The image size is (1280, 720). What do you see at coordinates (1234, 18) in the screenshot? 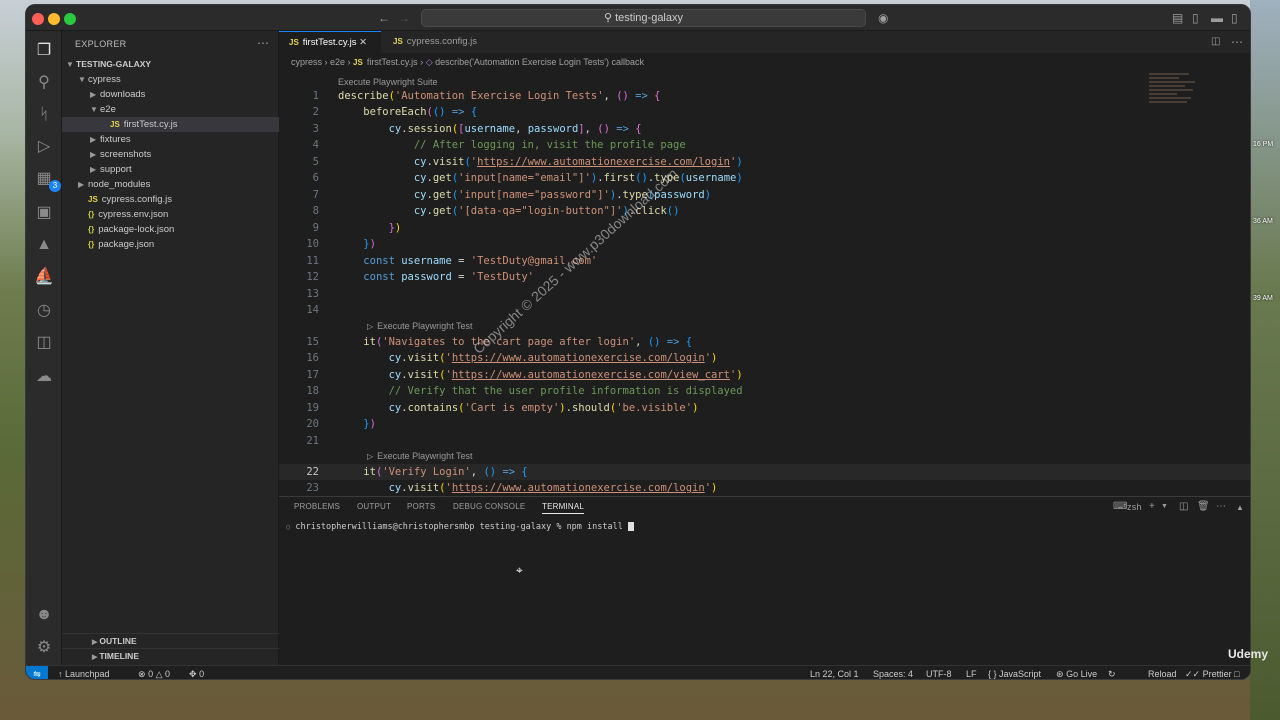
I see `toggle-secondary-sidebar-icon: ▯` at bounding box center [1234, 18].